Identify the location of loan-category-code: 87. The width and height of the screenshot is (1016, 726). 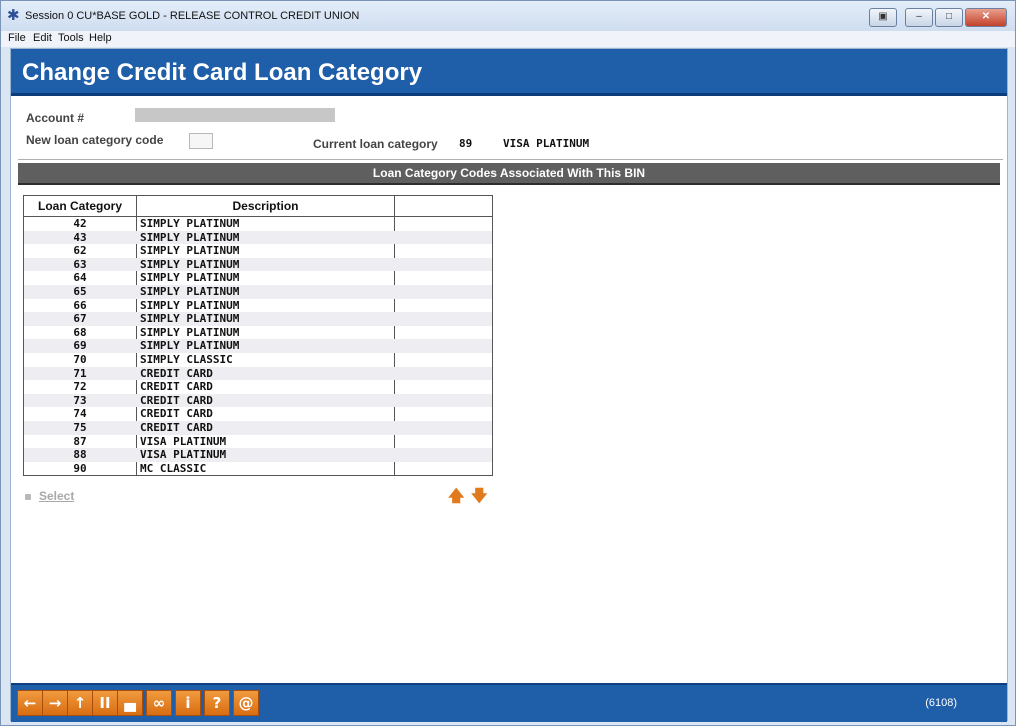
(80, 441).